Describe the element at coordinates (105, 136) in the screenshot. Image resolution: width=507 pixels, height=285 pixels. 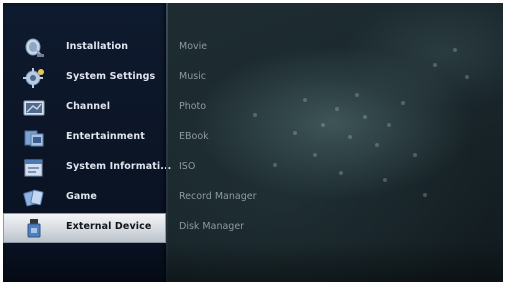
I see `menu-item-label: Entertainment` at that location.